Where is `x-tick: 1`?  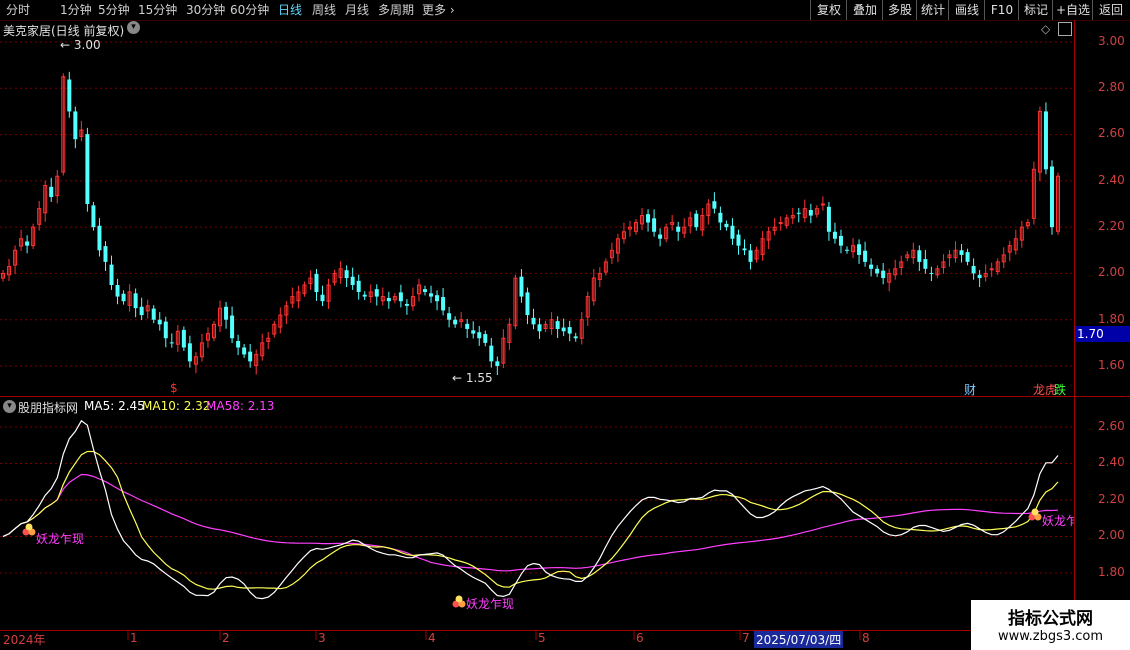 x-tick: 1 is located at coordinates (134, 638).